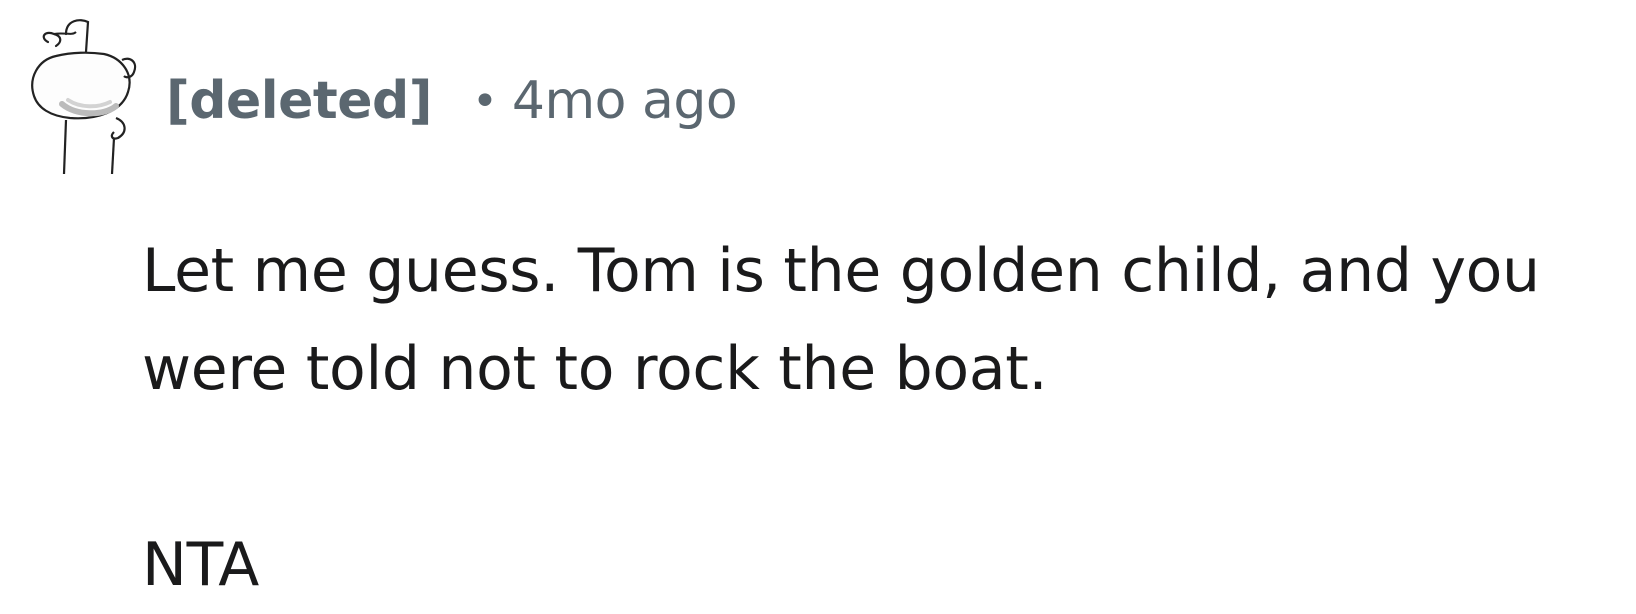 Image resolution: width=1636 pixels, height=614 pixels. I want to click on comment-meta: [deleted] • 4mo ago, so click(452, 101).